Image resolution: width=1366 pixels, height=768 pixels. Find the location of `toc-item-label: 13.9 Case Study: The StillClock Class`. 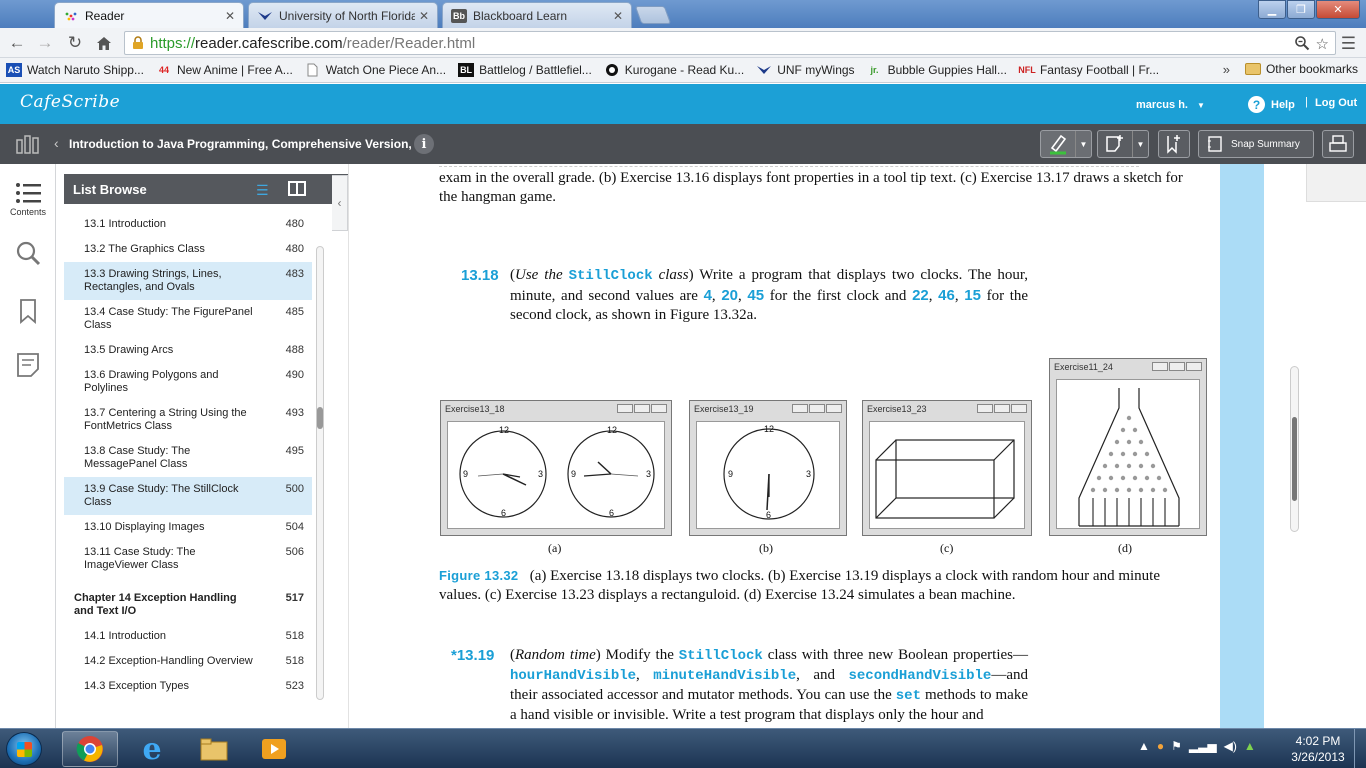

toc-item-label: 13.9 Case Study: The StillClock Class is located at coordinates (161, 495).